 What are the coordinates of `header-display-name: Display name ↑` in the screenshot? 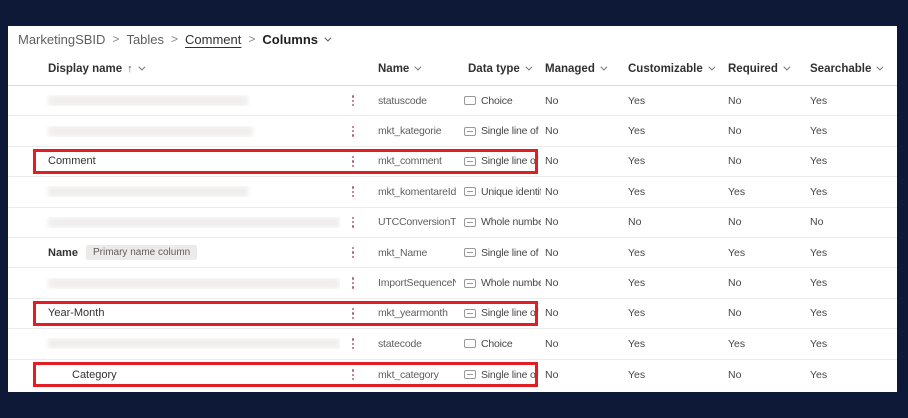 It's located at (174, 69).